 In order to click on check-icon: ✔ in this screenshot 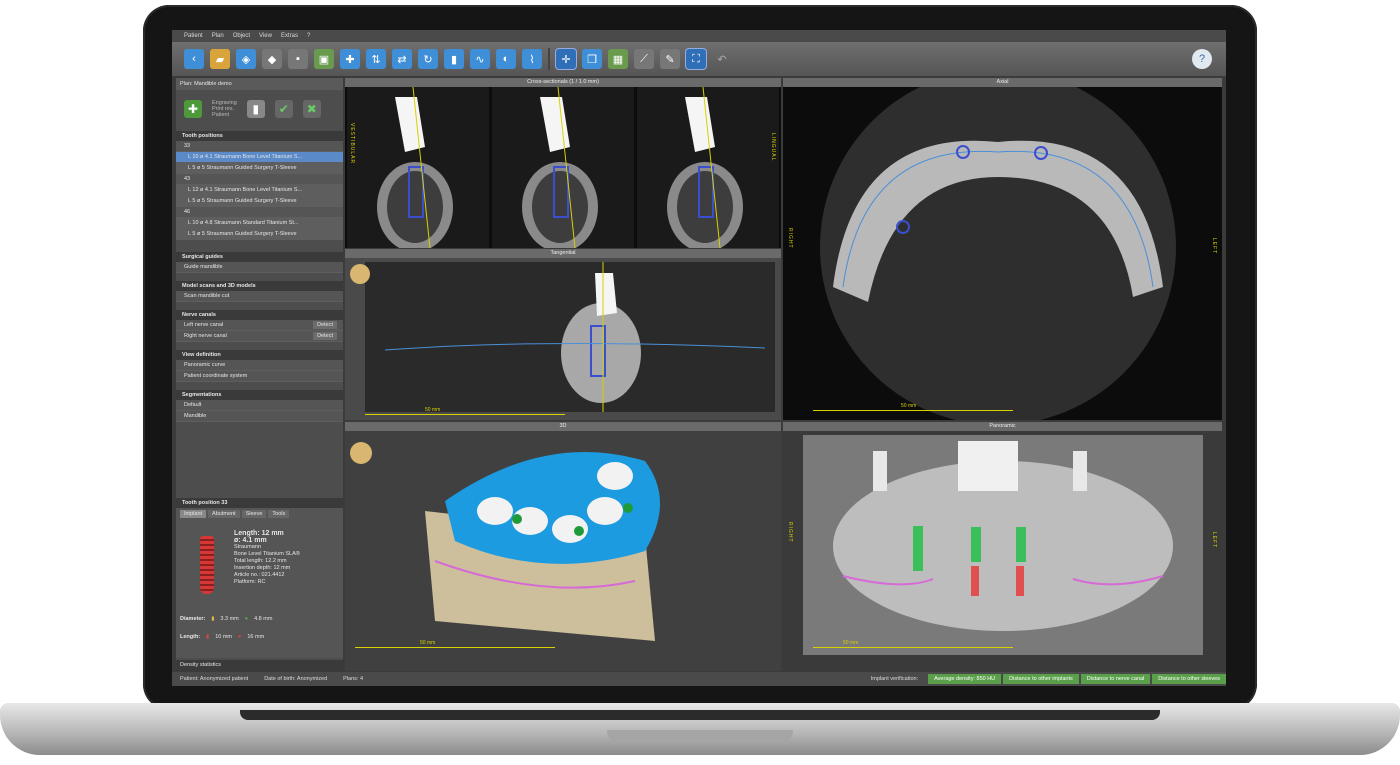, I will do `click(283, 109)`.